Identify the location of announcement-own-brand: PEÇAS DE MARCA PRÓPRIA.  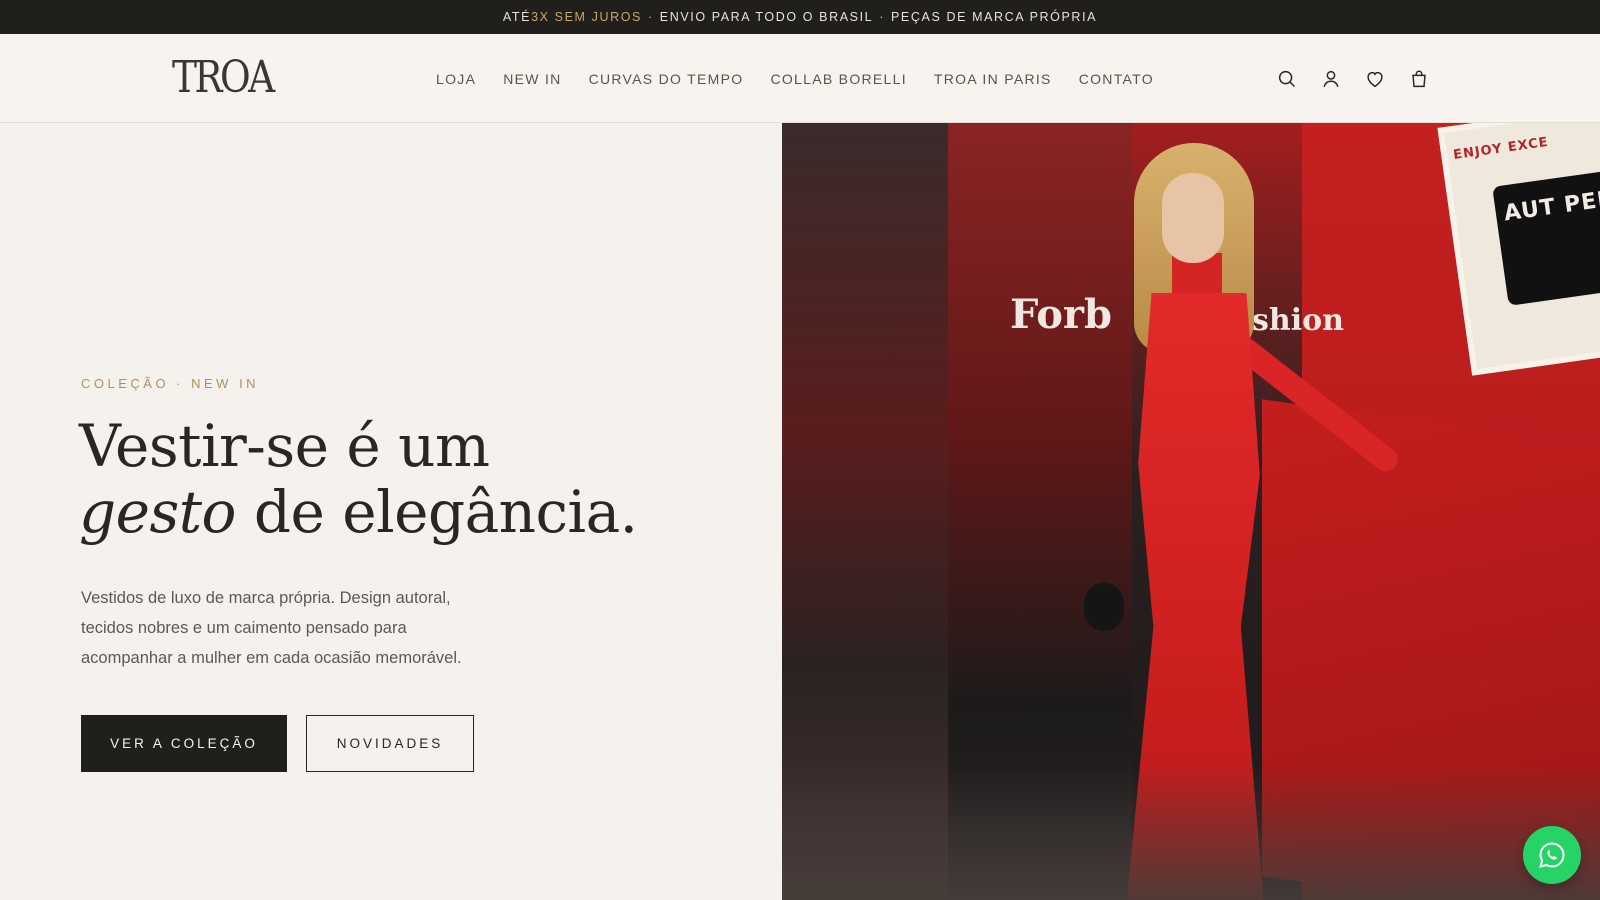
(994, 17).